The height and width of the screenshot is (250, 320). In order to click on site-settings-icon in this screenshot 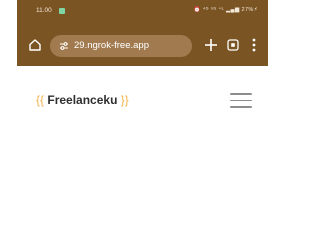, I will do `click(64, 46)`.